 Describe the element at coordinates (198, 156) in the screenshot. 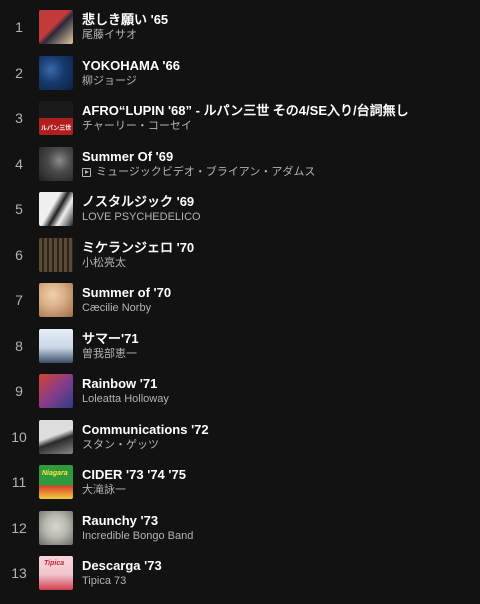

I see `track-title: Summer Of '69` at that location.